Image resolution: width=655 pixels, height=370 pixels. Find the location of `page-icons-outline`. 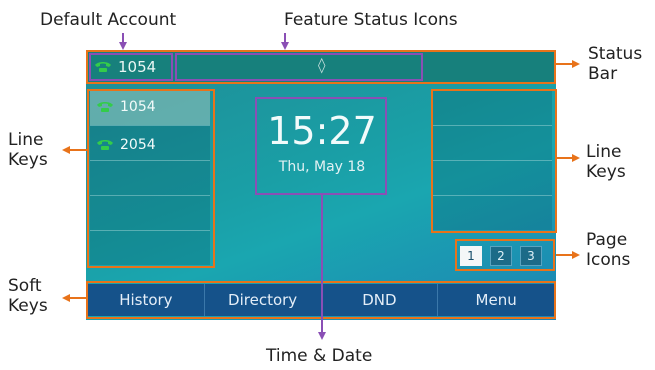

page-icons-outline is located at coordinates (505, 255).